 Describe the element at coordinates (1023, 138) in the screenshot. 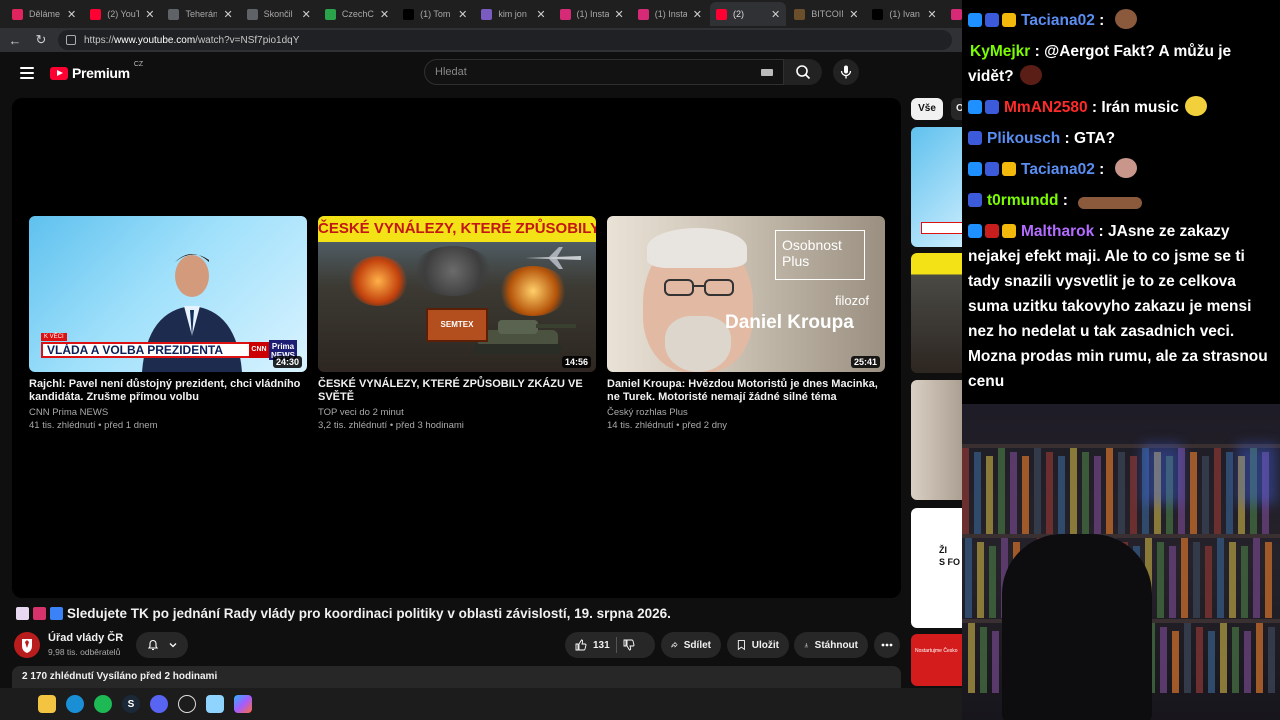

I see `chat-username: Plikousch` at that location.